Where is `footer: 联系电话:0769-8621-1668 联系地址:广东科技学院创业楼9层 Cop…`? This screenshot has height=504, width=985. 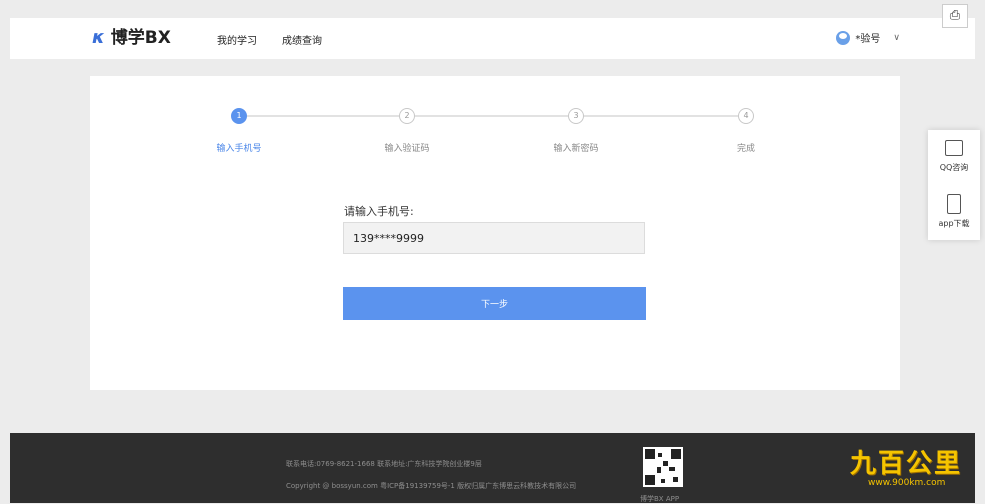 footer: 联系电话:0769-8621-1668 联系地址:广东科技学院创业楼9层 Cop… is located at coordinates (492, 468).